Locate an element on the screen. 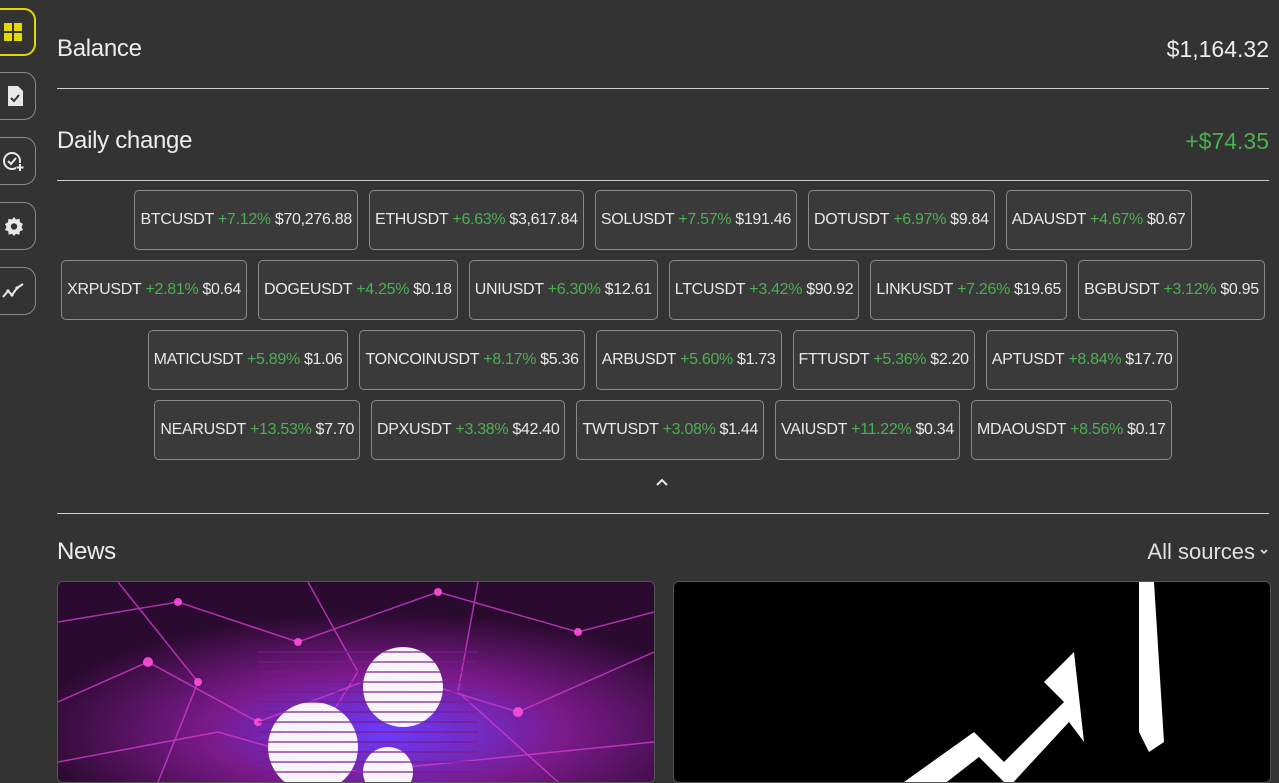 The width and height of the screenshot is (1279, 783). ticker-price: $2.20 is located at coordinates (949, 359).